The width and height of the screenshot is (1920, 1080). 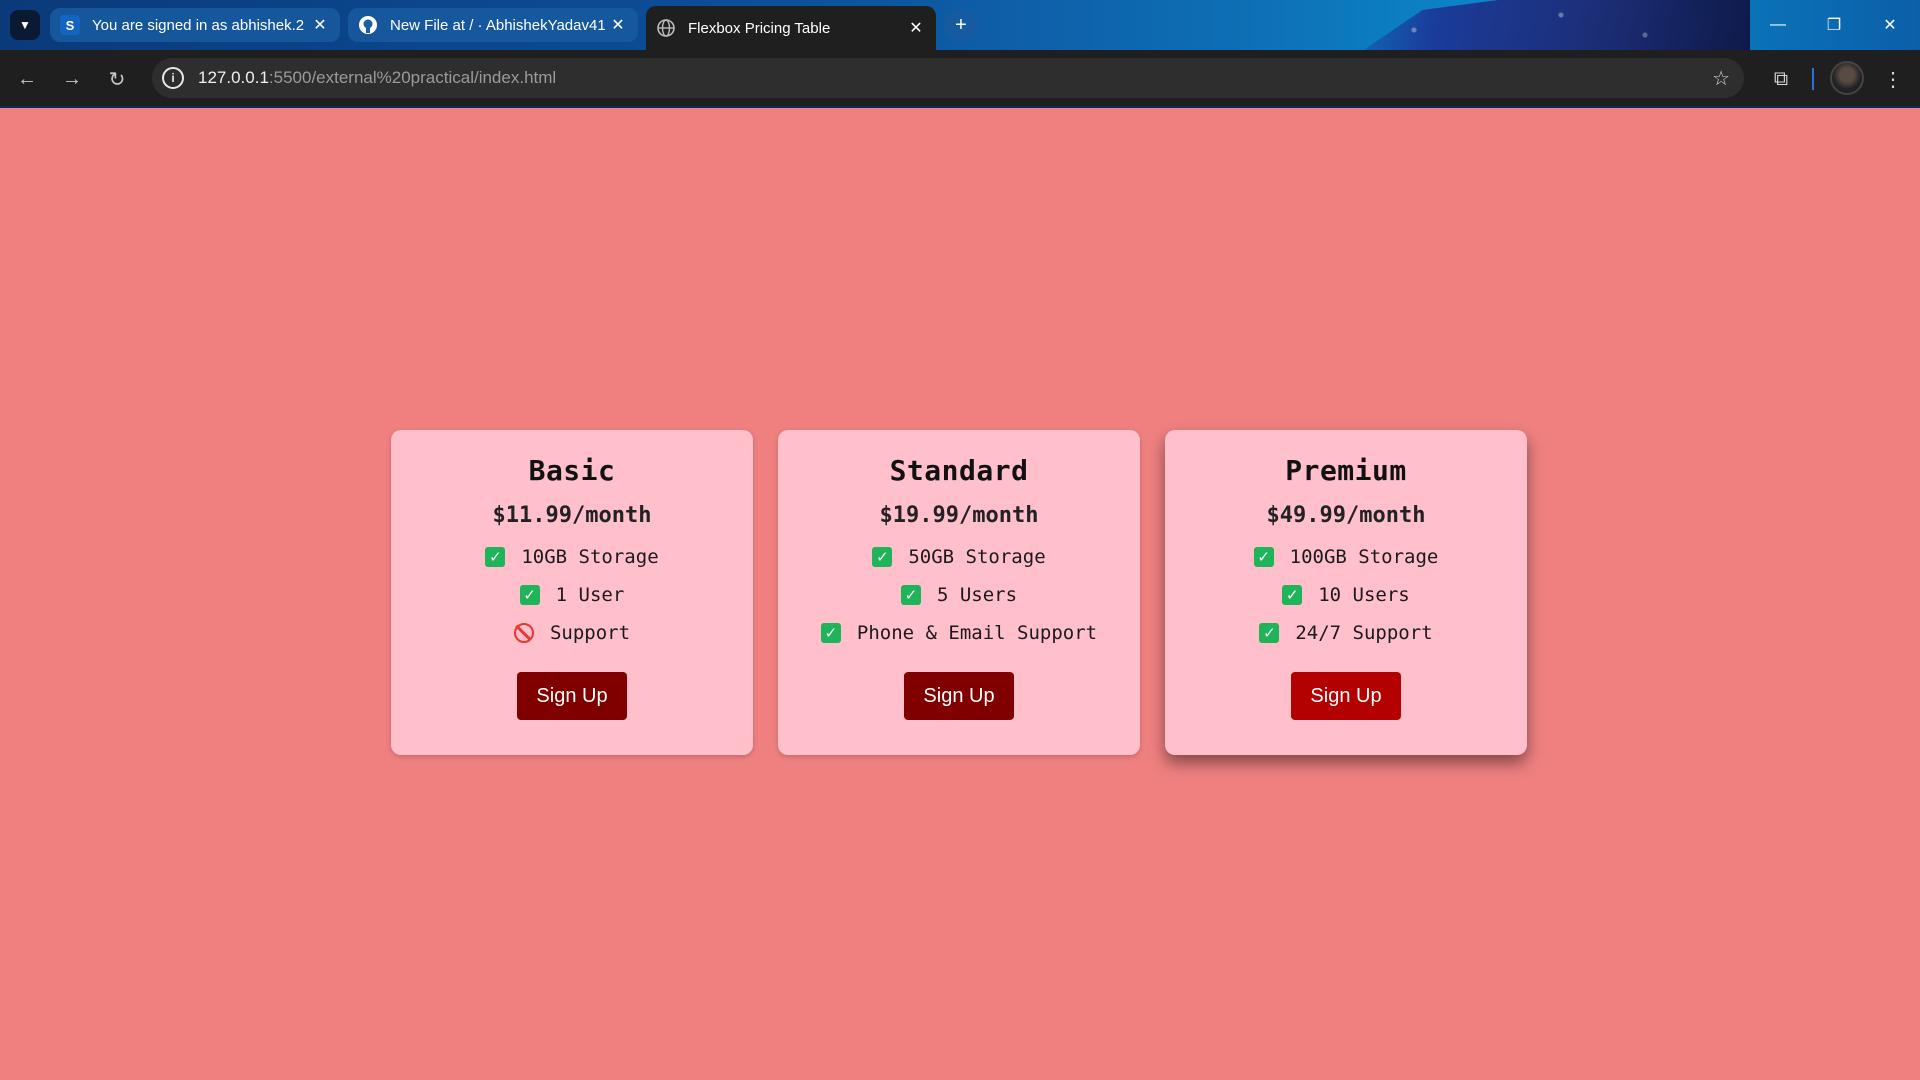 What do you see at coordinates (759, 28) in the screenshot?
I see `tab-title: Flexbox Pricing Table` at bounding box center [759, 28].